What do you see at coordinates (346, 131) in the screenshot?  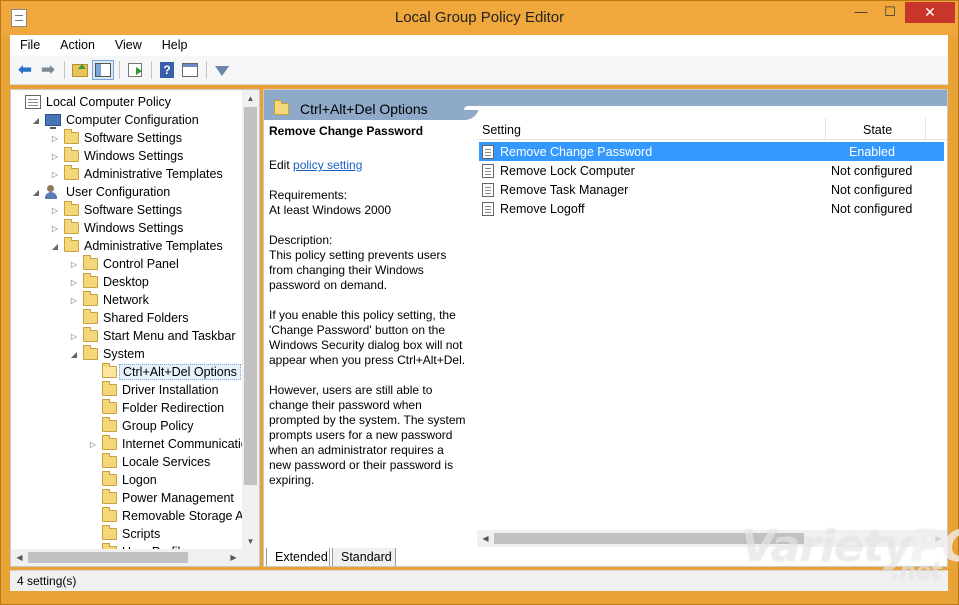 I see `policy-title: Remove Change Password` at bounding box center [346, 131].